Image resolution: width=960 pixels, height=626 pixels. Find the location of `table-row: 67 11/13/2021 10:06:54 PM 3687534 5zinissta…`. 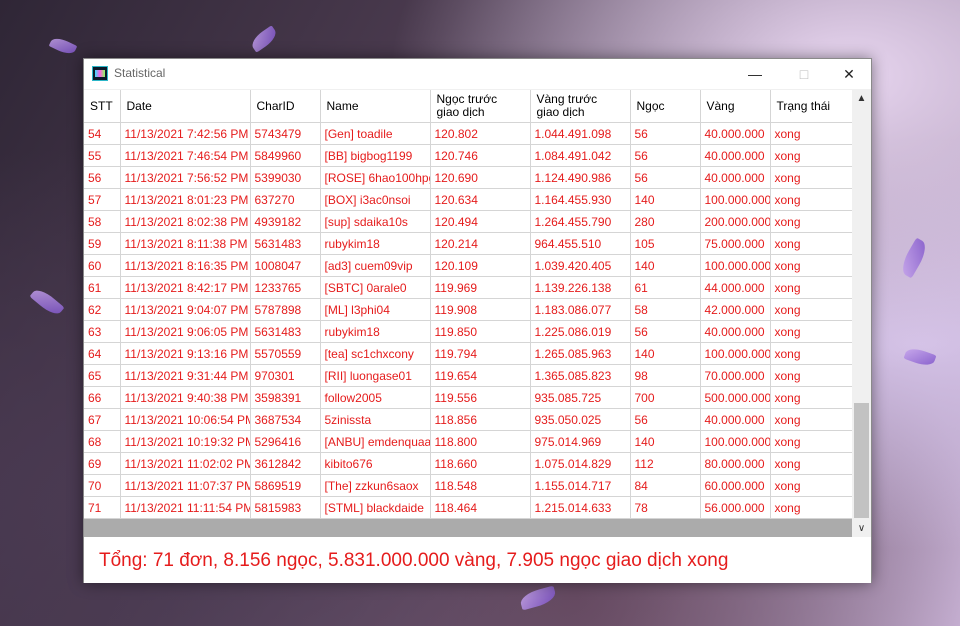

table-row: 67 11/13/2021 10:06:54 PM 3687534 5zinissta… is located at coordinates (468, 419).